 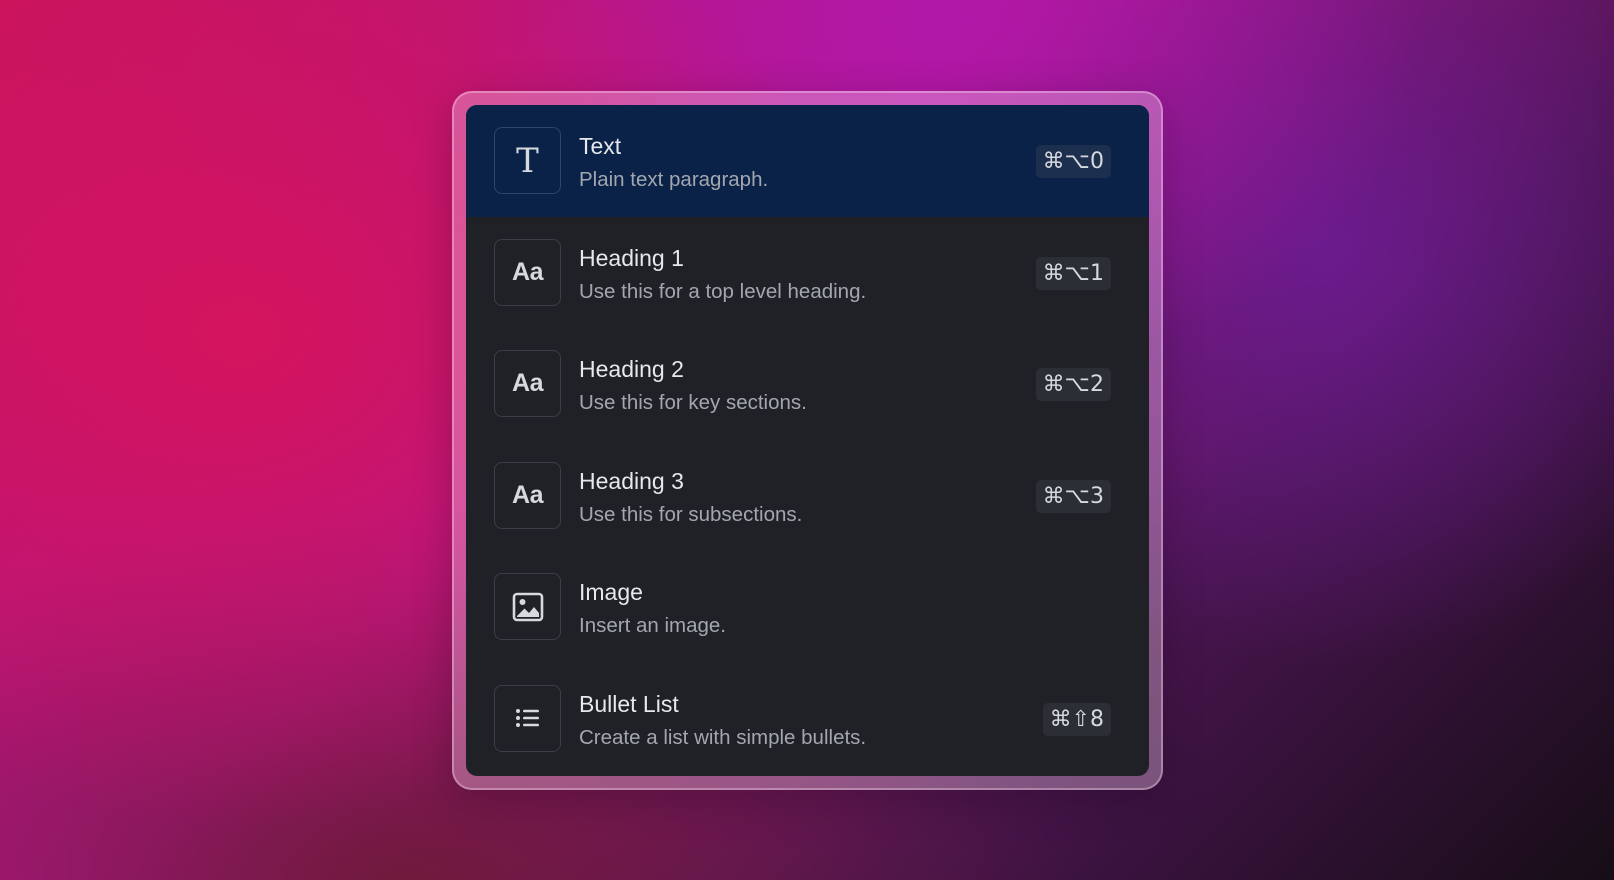 I want to click on menu-item-title: Text, so click(x=600, y=146).